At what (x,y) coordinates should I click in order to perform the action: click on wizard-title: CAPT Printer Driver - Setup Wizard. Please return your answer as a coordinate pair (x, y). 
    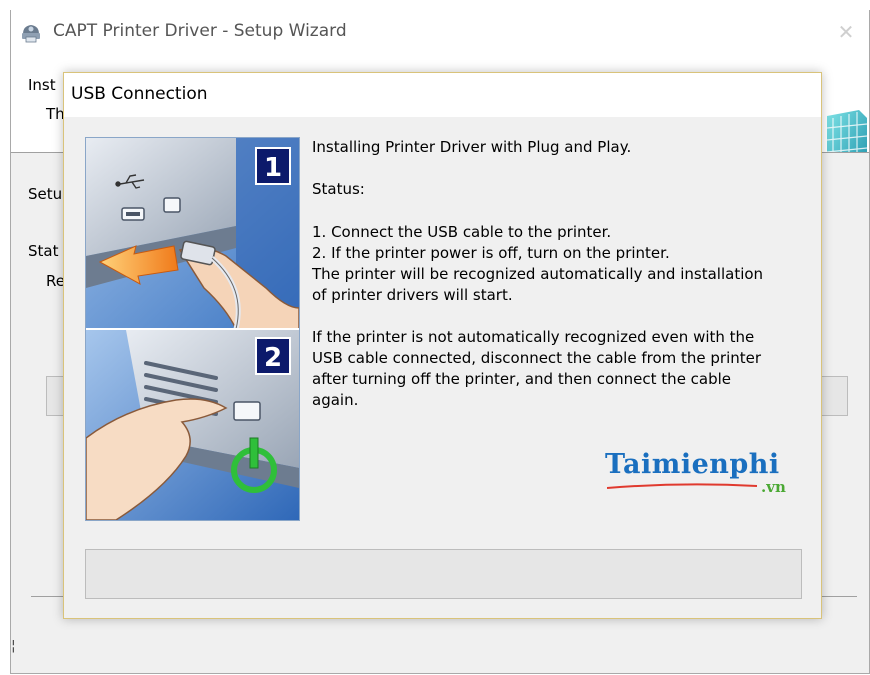
    Looking at the image, I should click on (200, 31).